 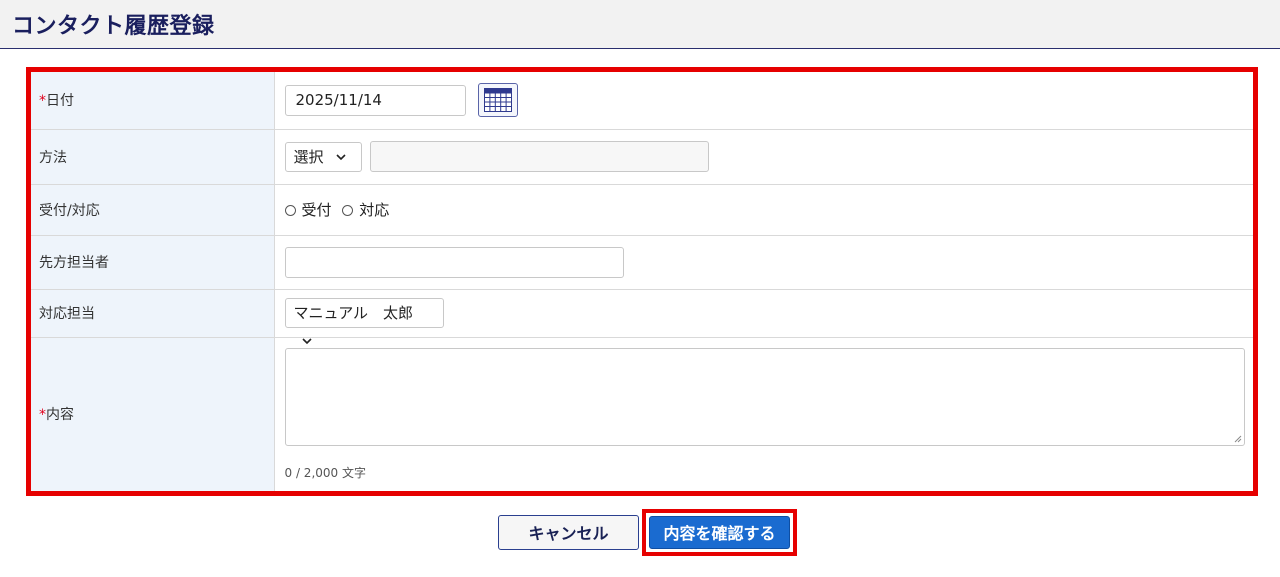 I want to click on calendar-button, so click(x=497, y=100).